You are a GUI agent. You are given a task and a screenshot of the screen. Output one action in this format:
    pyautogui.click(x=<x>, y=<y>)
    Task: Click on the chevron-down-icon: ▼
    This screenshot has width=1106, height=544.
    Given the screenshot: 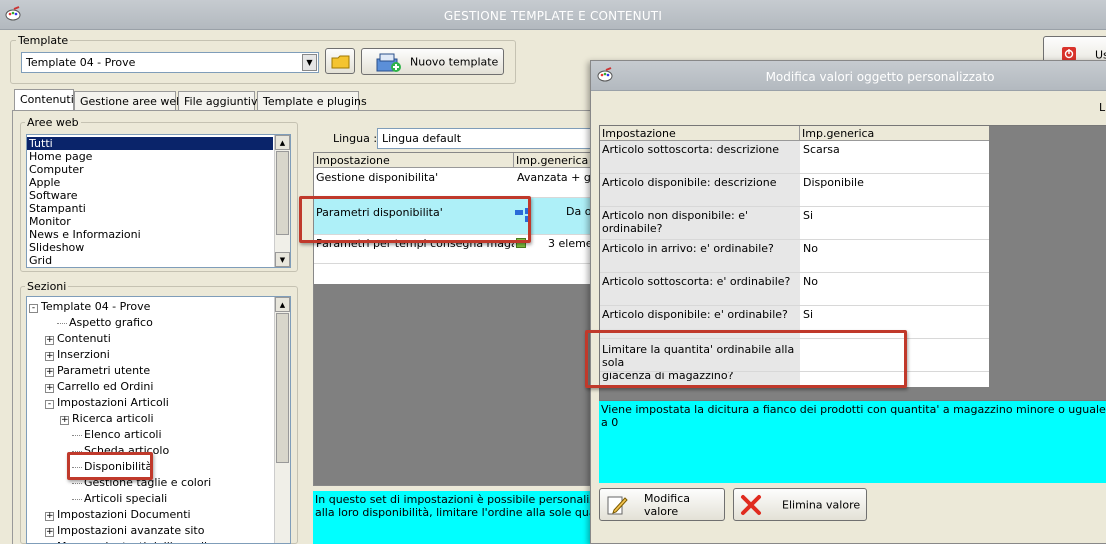 What is the action you would take?
    pyautogui.click(x=309, y=62)
    